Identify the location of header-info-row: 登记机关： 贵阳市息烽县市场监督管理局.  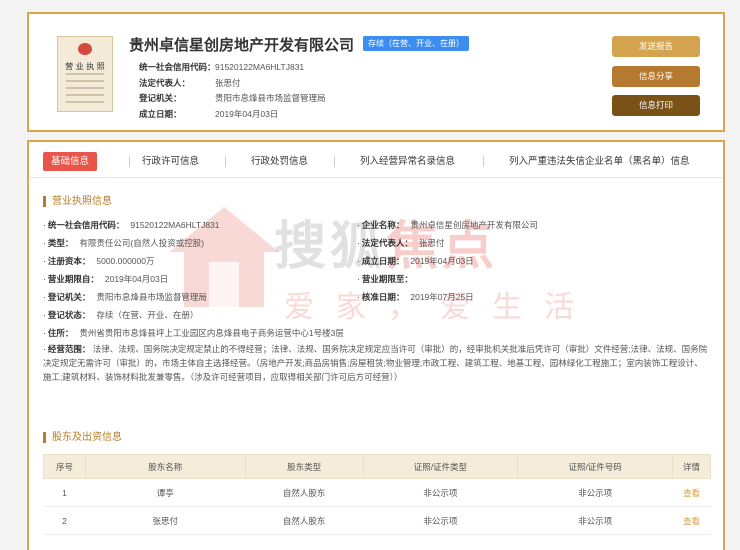
(232, 98).